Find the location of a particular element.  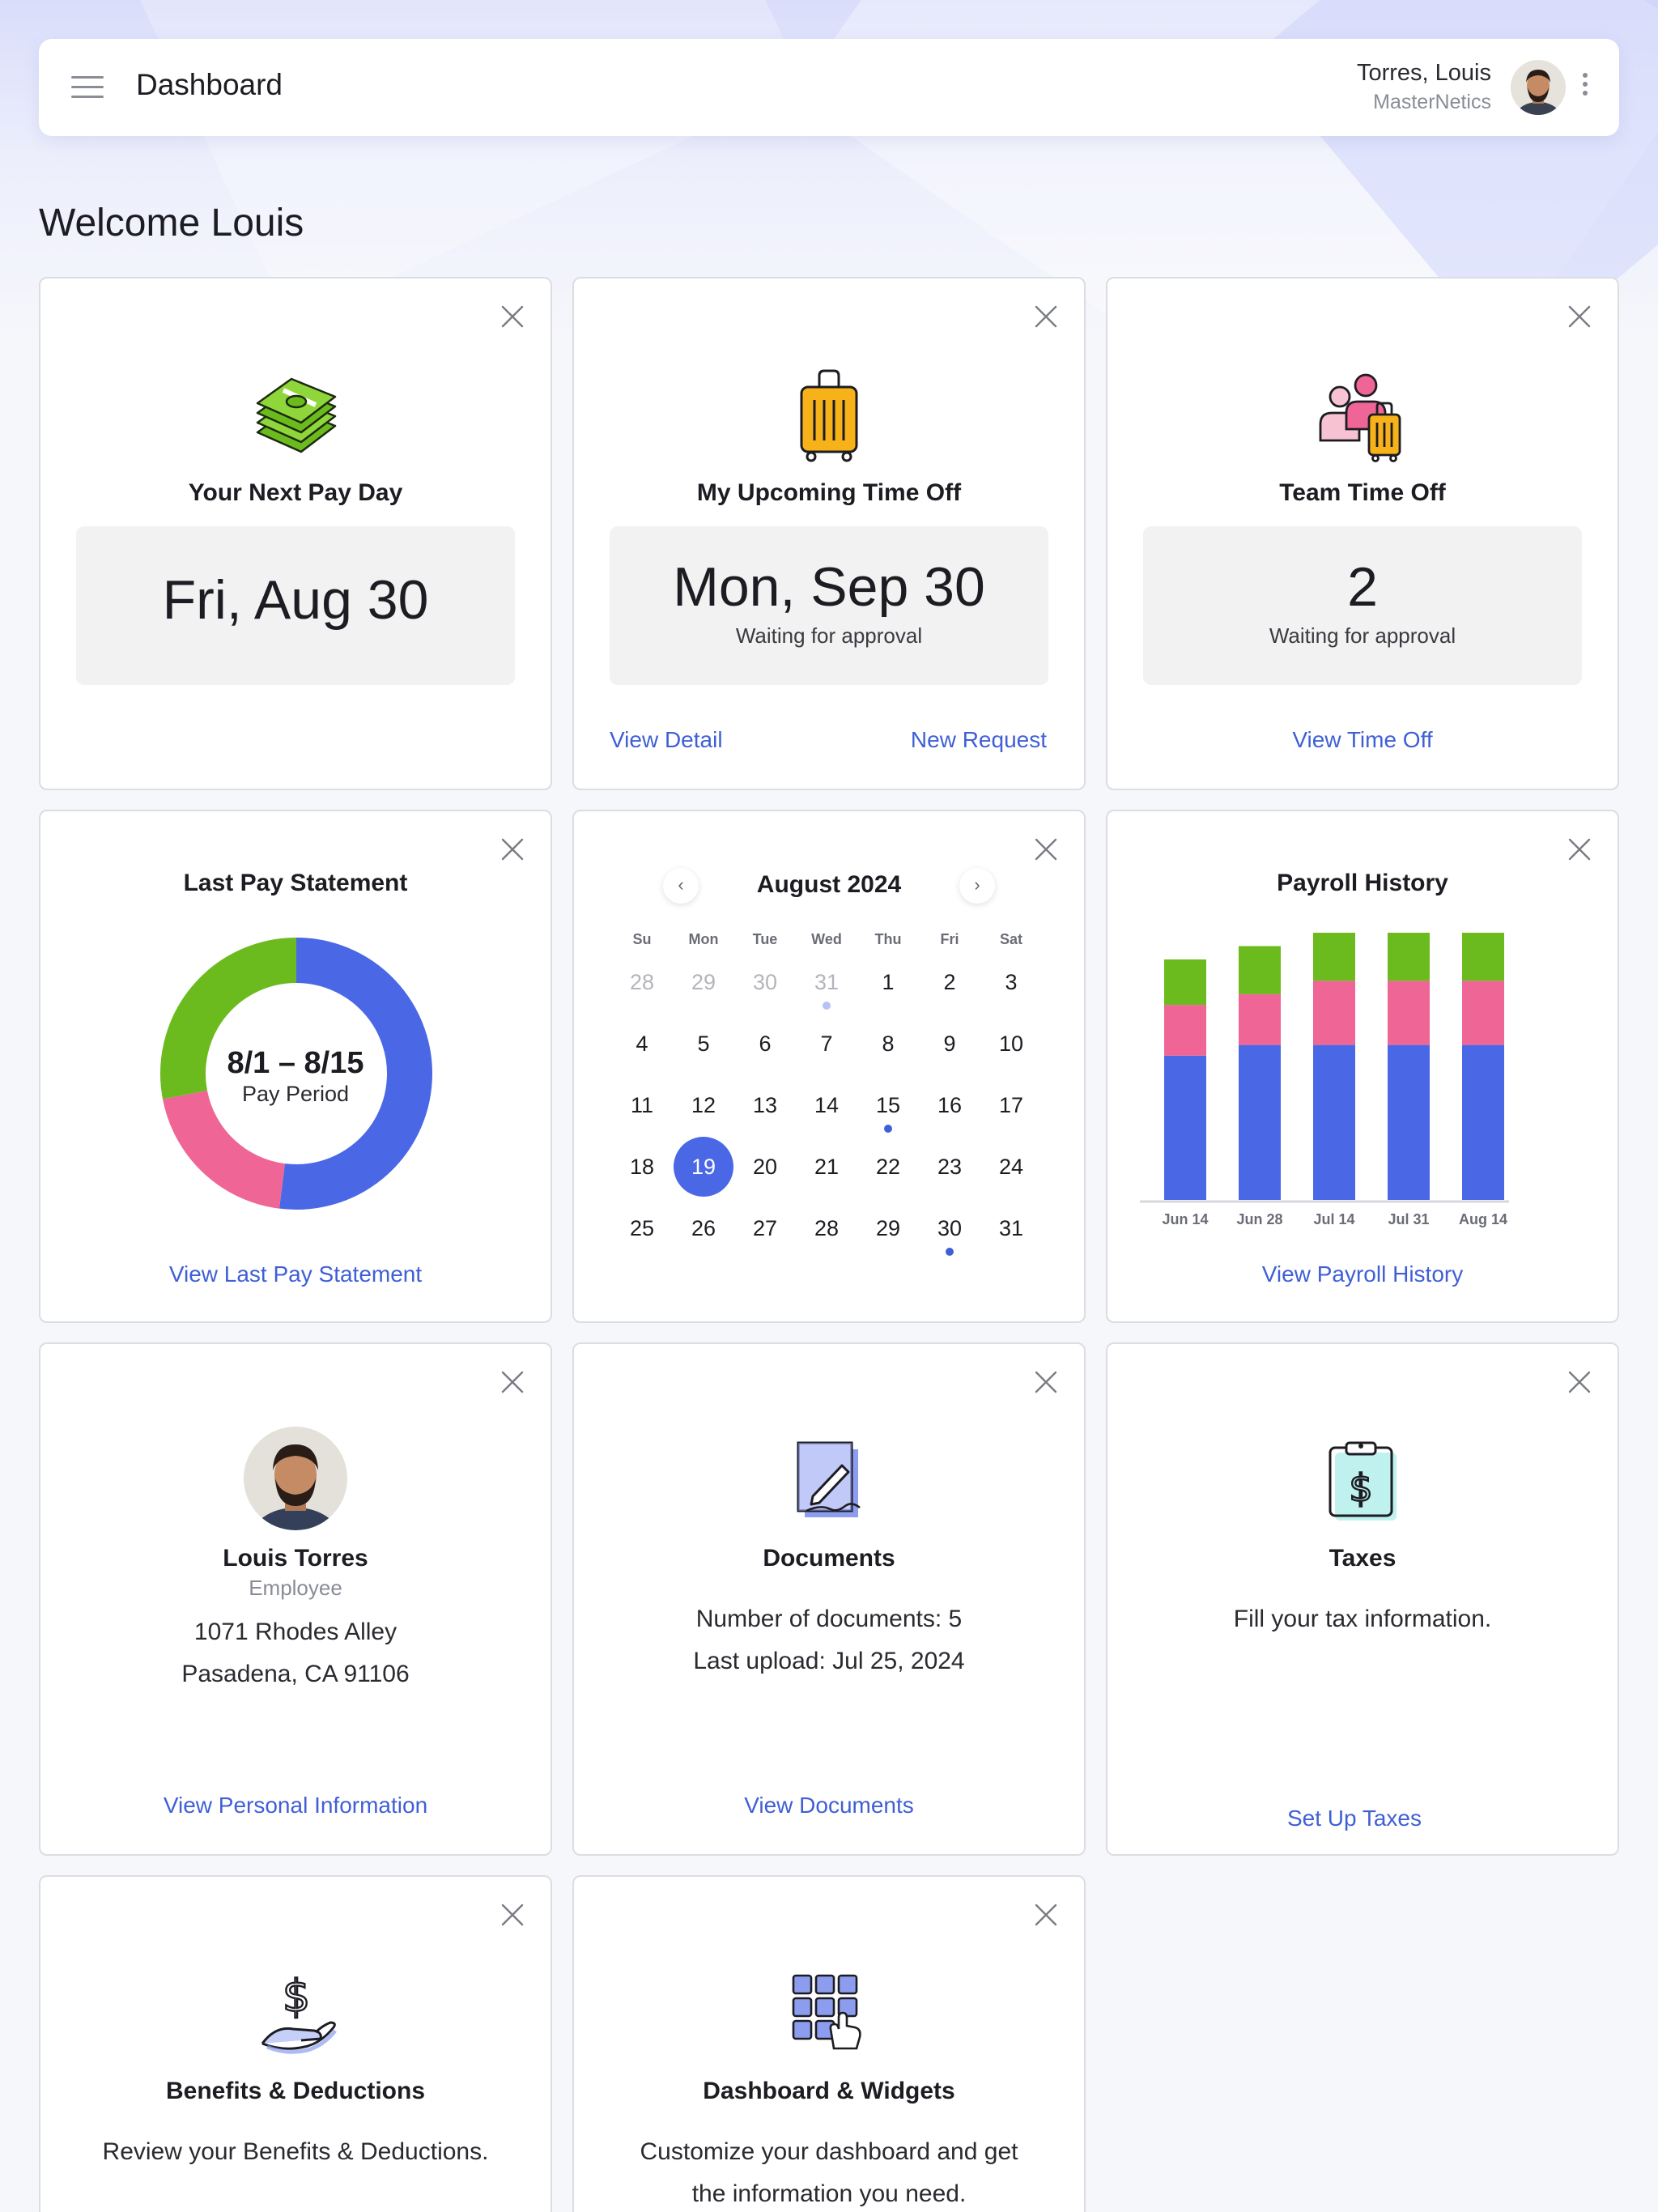

calendar-day: 22 is located at coordinates (888, 1166).